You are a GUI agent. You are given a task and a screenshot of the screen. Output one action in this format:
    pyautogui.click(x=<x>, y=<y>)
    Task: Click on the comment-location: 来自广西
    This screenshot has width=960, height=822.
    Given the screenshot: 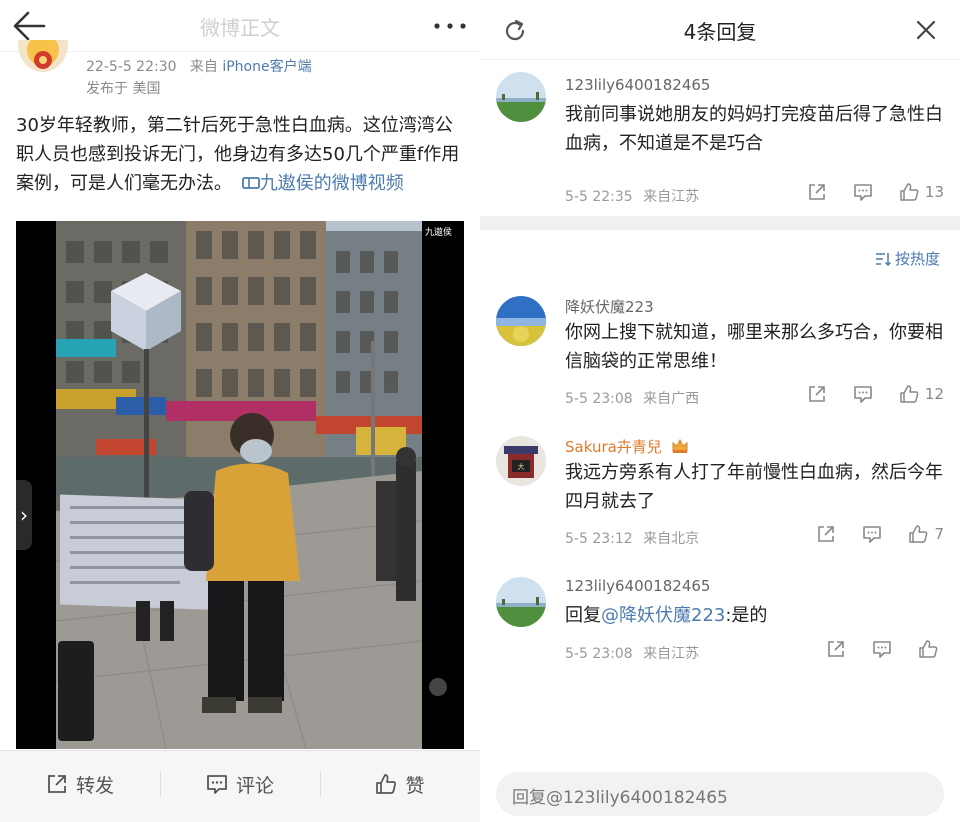 What is the action you would take?
    pyautogui.click(x=671, y=399)
    